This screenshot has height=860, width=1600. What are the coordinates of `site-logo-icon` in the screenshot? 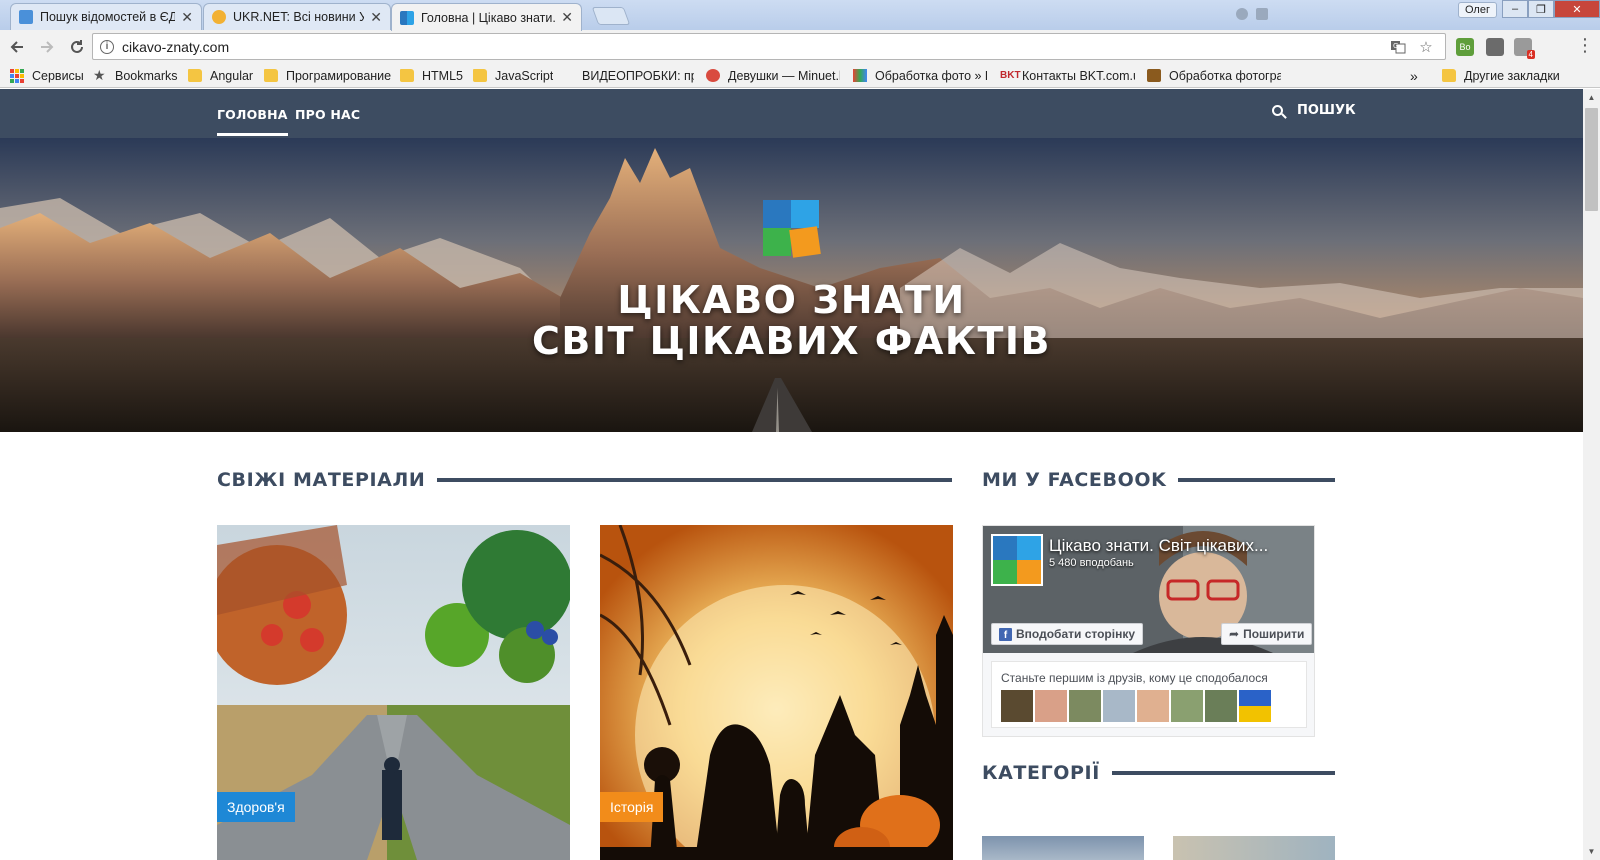 It's located at (792, 229).